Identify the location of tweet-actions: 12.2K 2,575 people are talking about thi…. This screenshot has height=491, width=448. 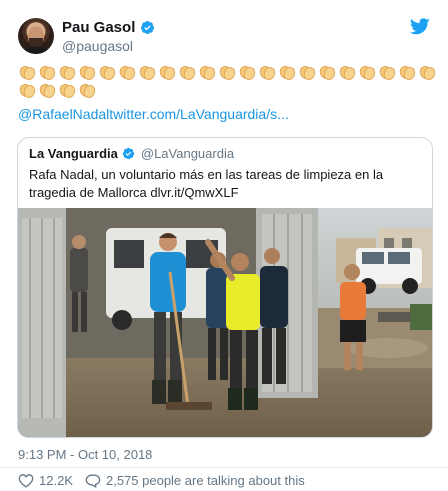
(161, 480).